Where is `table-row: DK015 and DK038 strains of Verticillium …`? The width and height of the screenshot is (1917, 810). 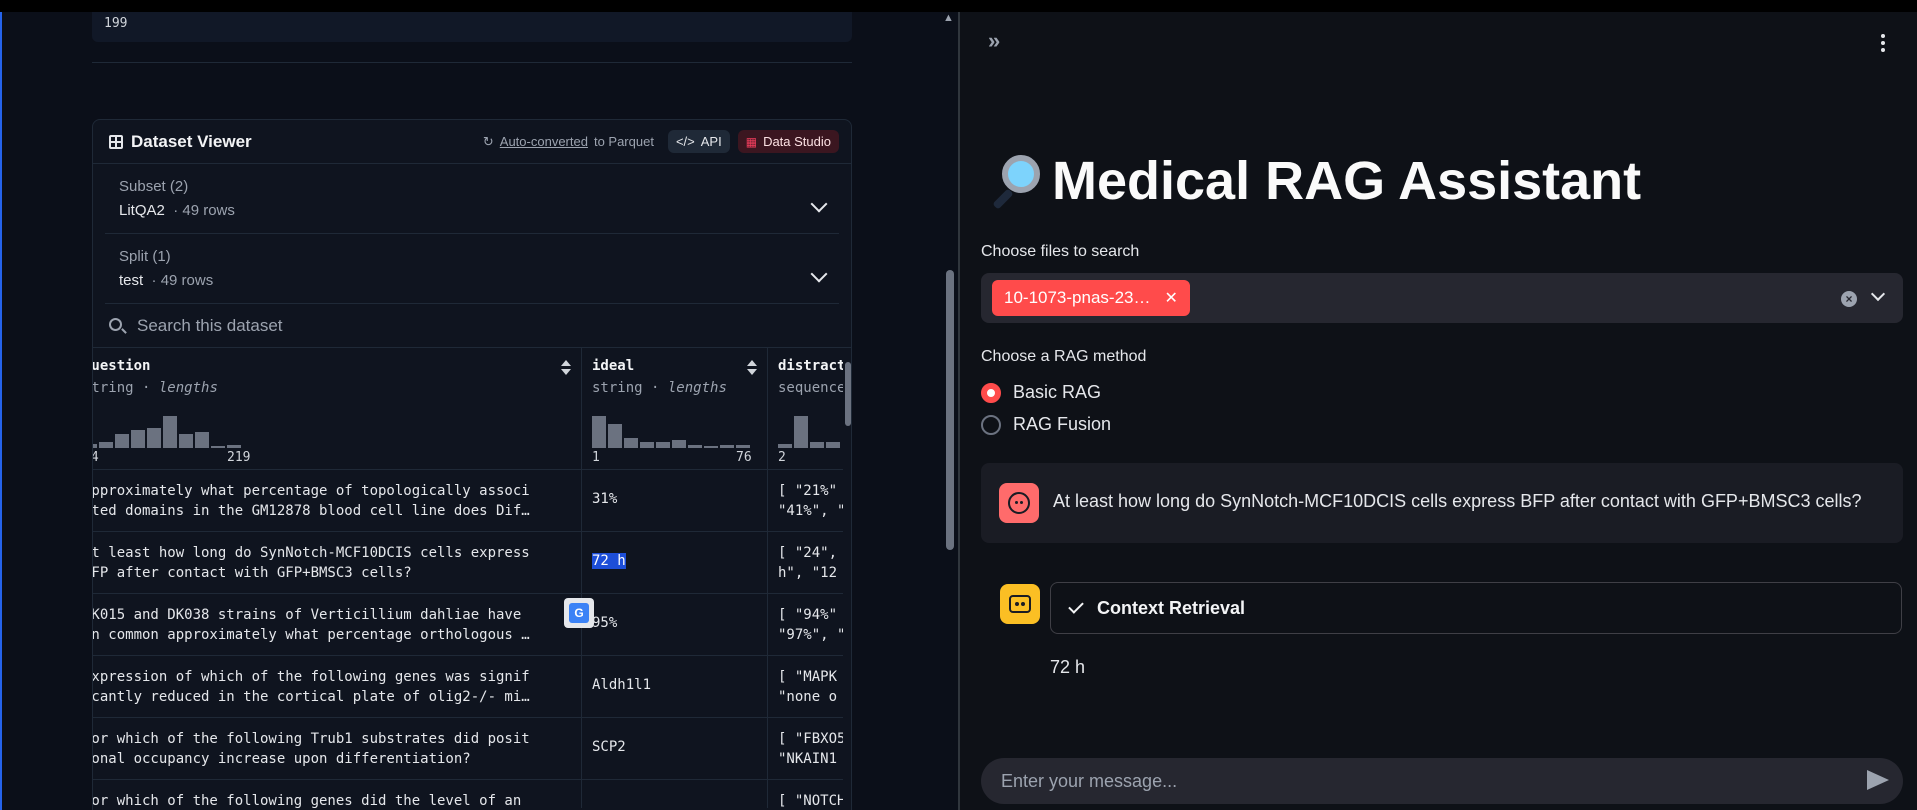 table-row: DK015 and DK038 strains of Verticillium … is located at coordinates (472, 625).